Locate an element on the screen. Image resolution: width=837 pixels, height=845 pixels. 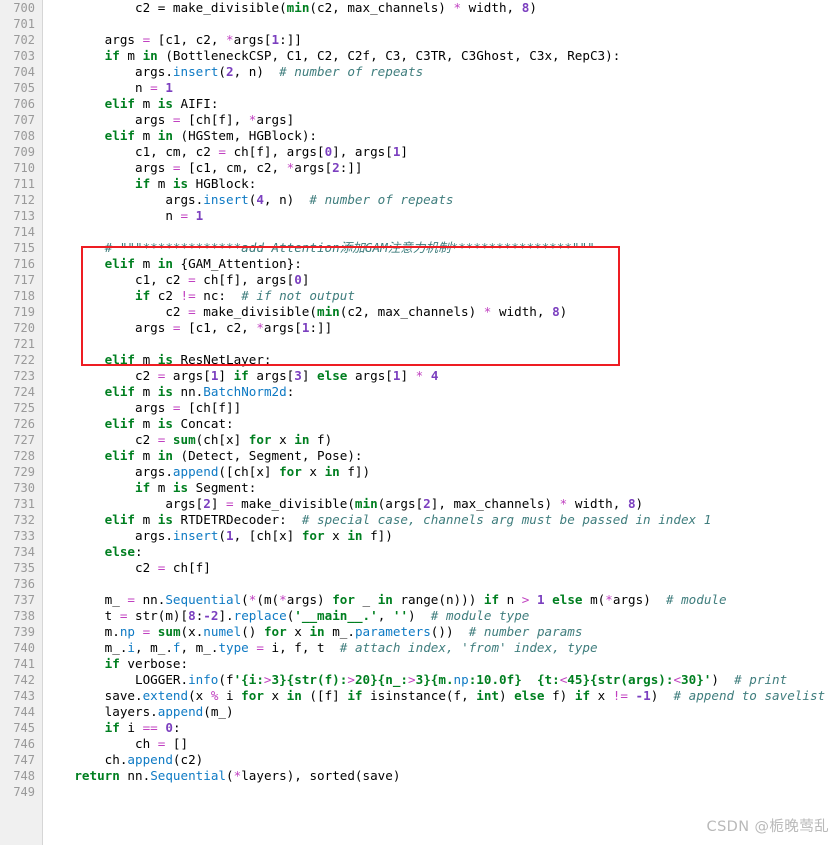
code-token: nn. is located at coordinates (150, 599).